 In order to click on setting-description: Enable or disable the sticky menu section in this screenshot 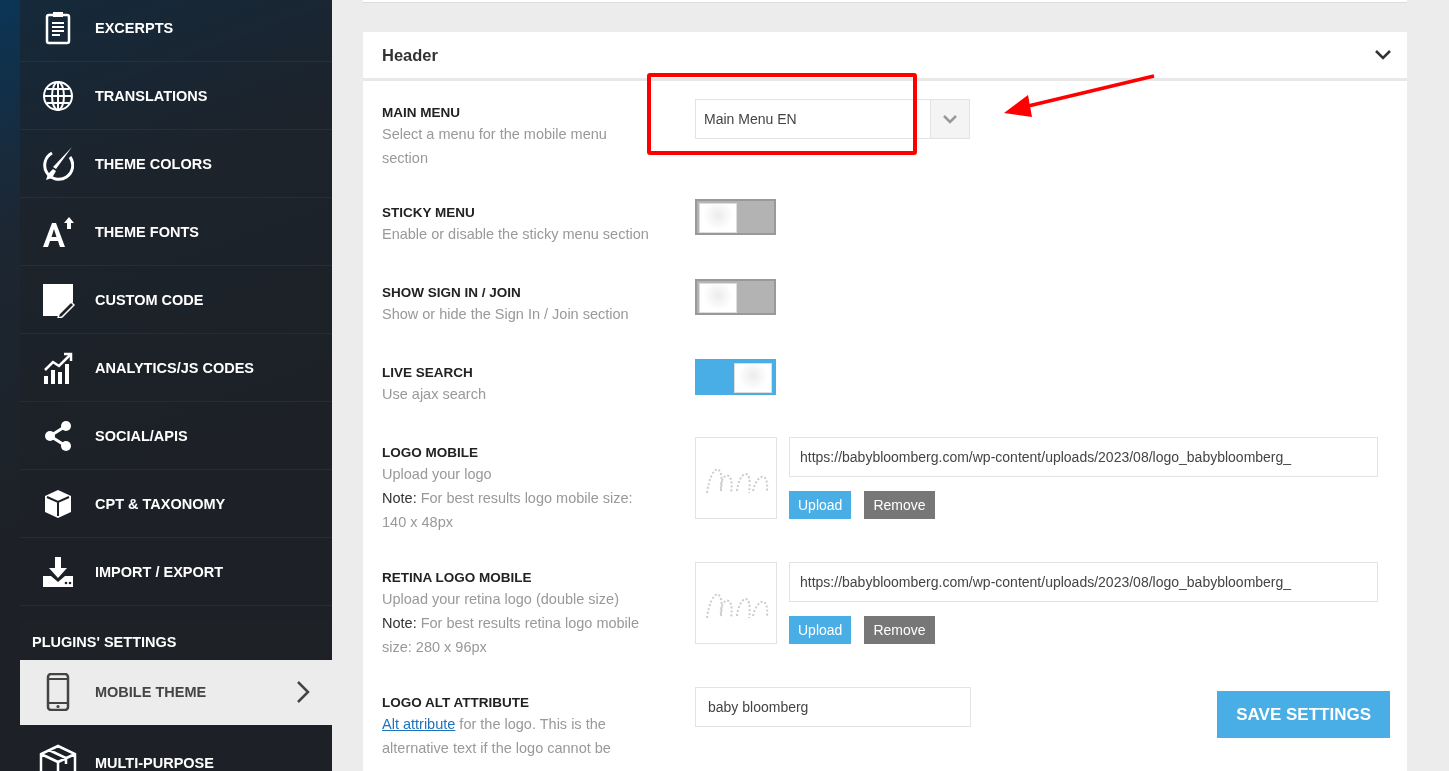, I will do `click(516, 234)`.